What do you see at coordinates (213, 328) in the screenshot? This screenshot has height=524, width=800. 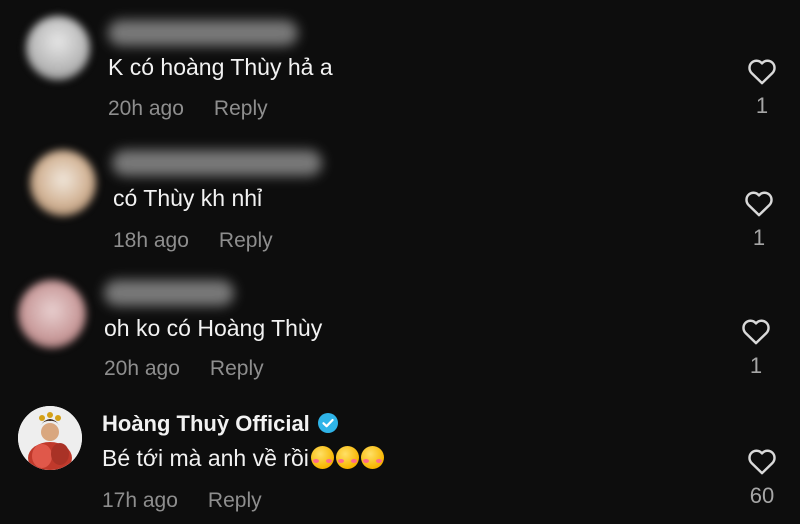 I see `comment-text: oh ko có Hoàng Thùy` at bounding box center [213, 328].